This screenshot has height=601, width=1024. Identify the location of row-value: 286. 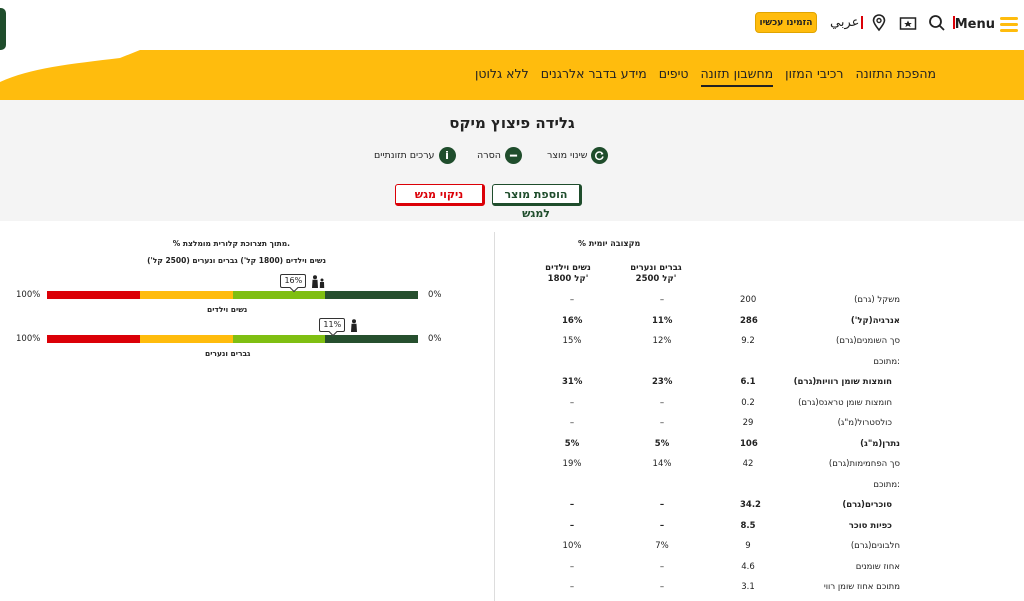
(749, 320).